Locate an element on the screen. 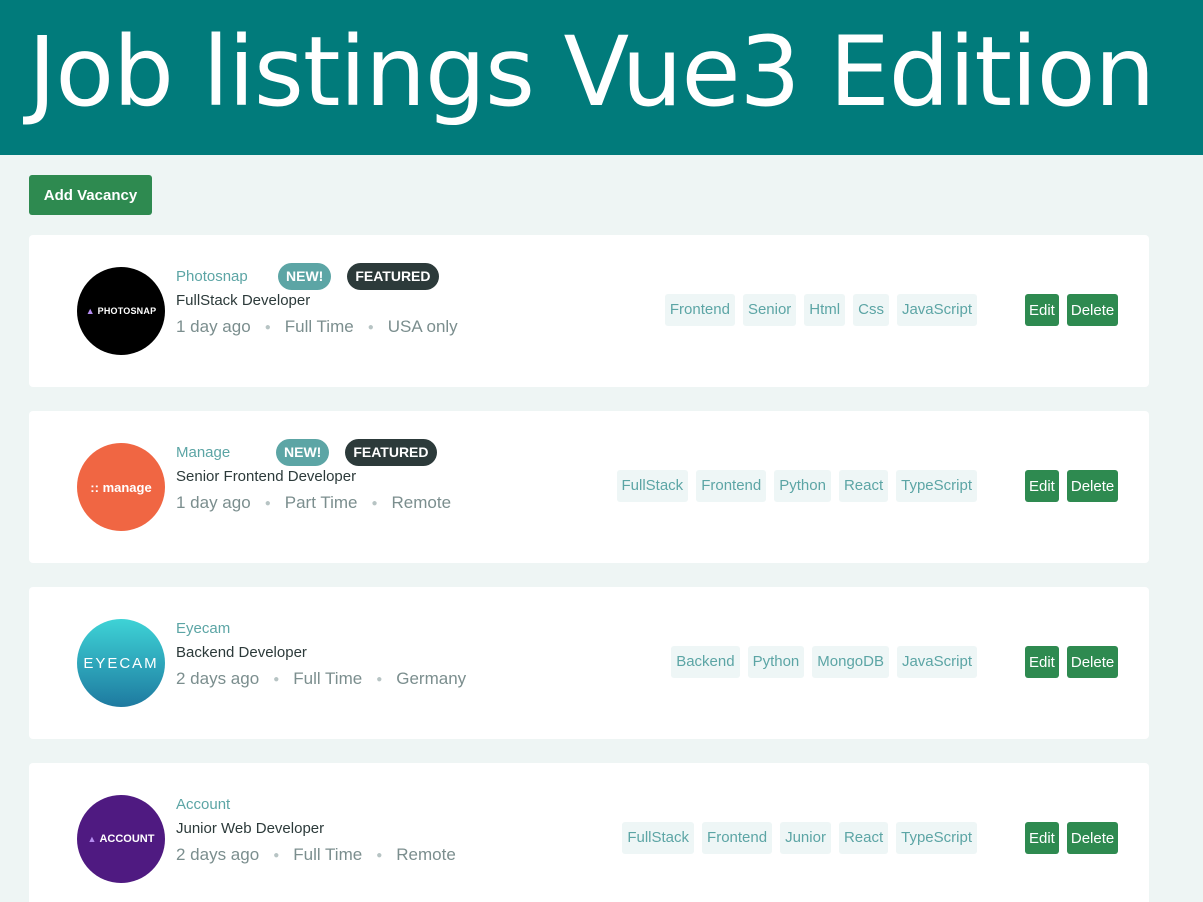  tag-chip: Html is located at coordinates (825, 310).